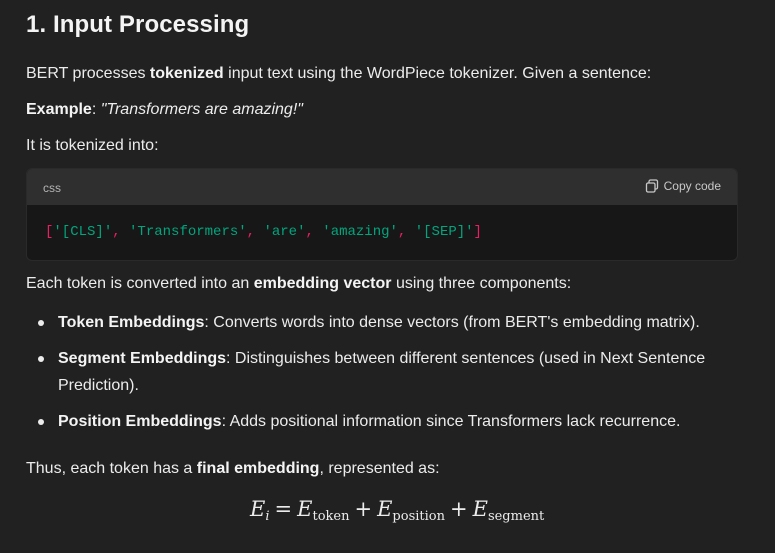 The width and height of the screenshot is (775, 553). I want to click on list-item-title: Token Embeddings, so click(131, 322).